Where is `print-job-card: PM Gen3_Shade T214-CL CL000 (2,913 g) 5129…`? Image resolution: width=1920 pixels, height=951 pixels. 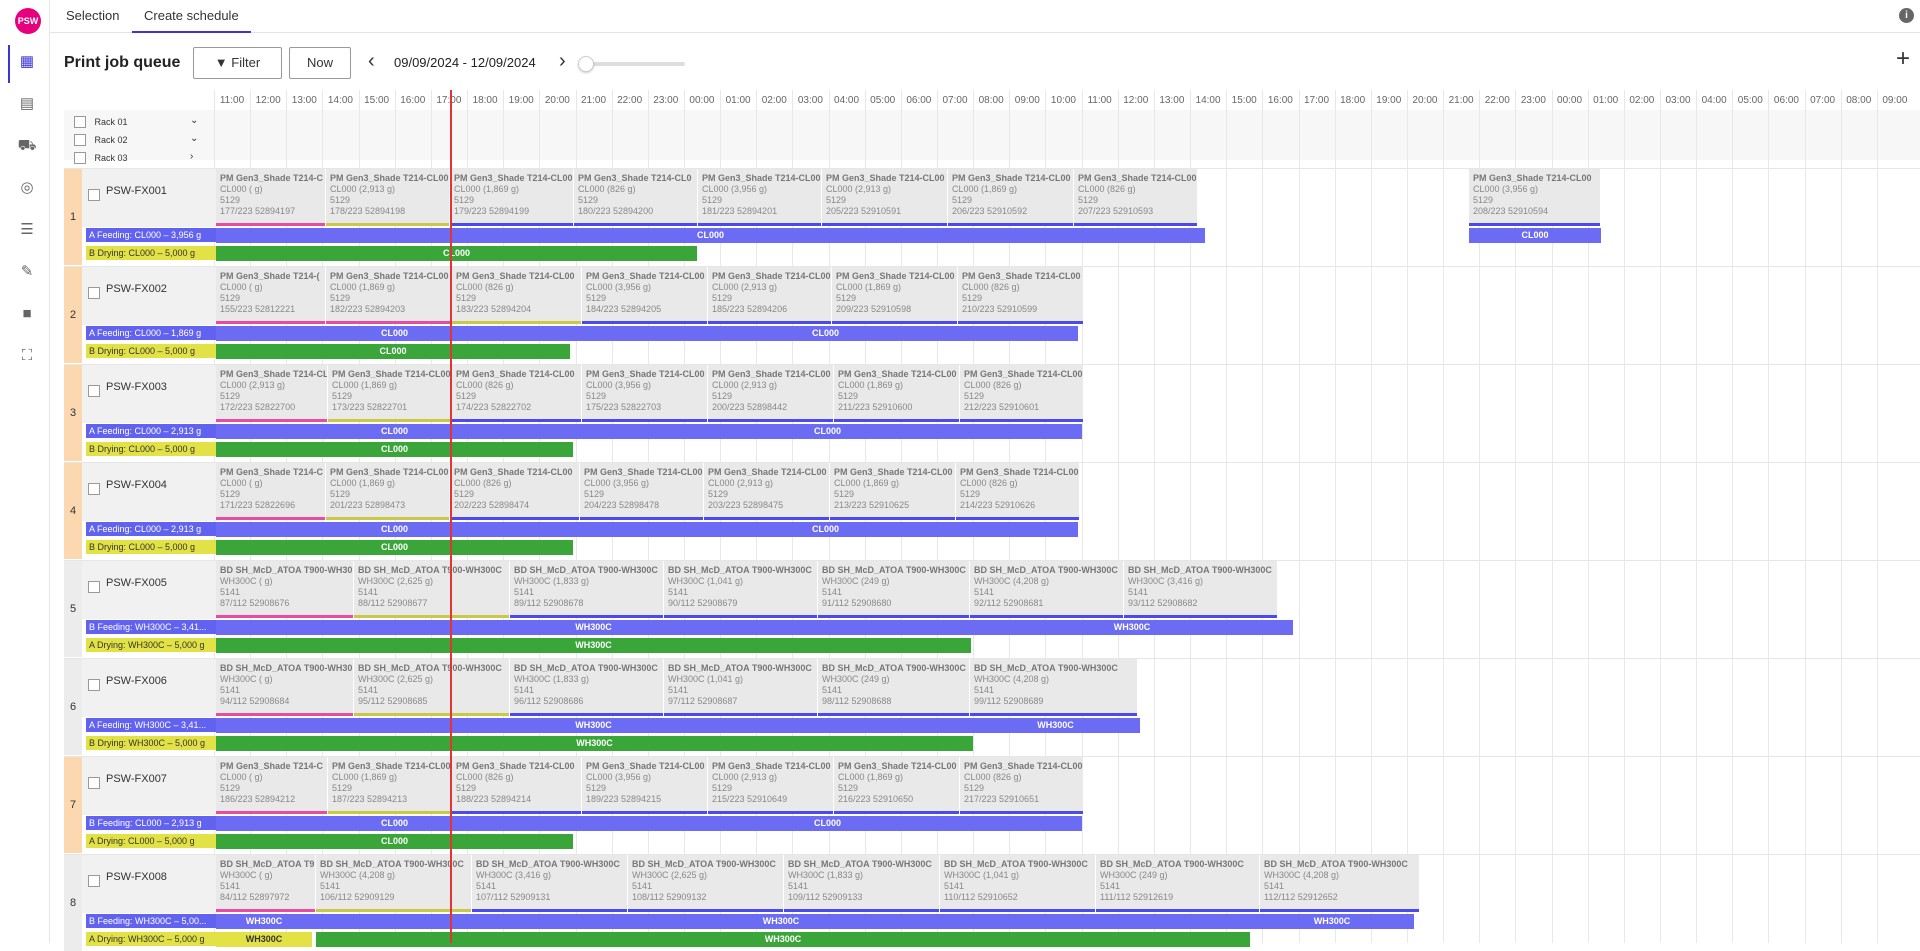 print-job-card: PM Gen3_Shade T214-CL CL000 (2,913 g) 5129… is located at coordinates (272, 393).